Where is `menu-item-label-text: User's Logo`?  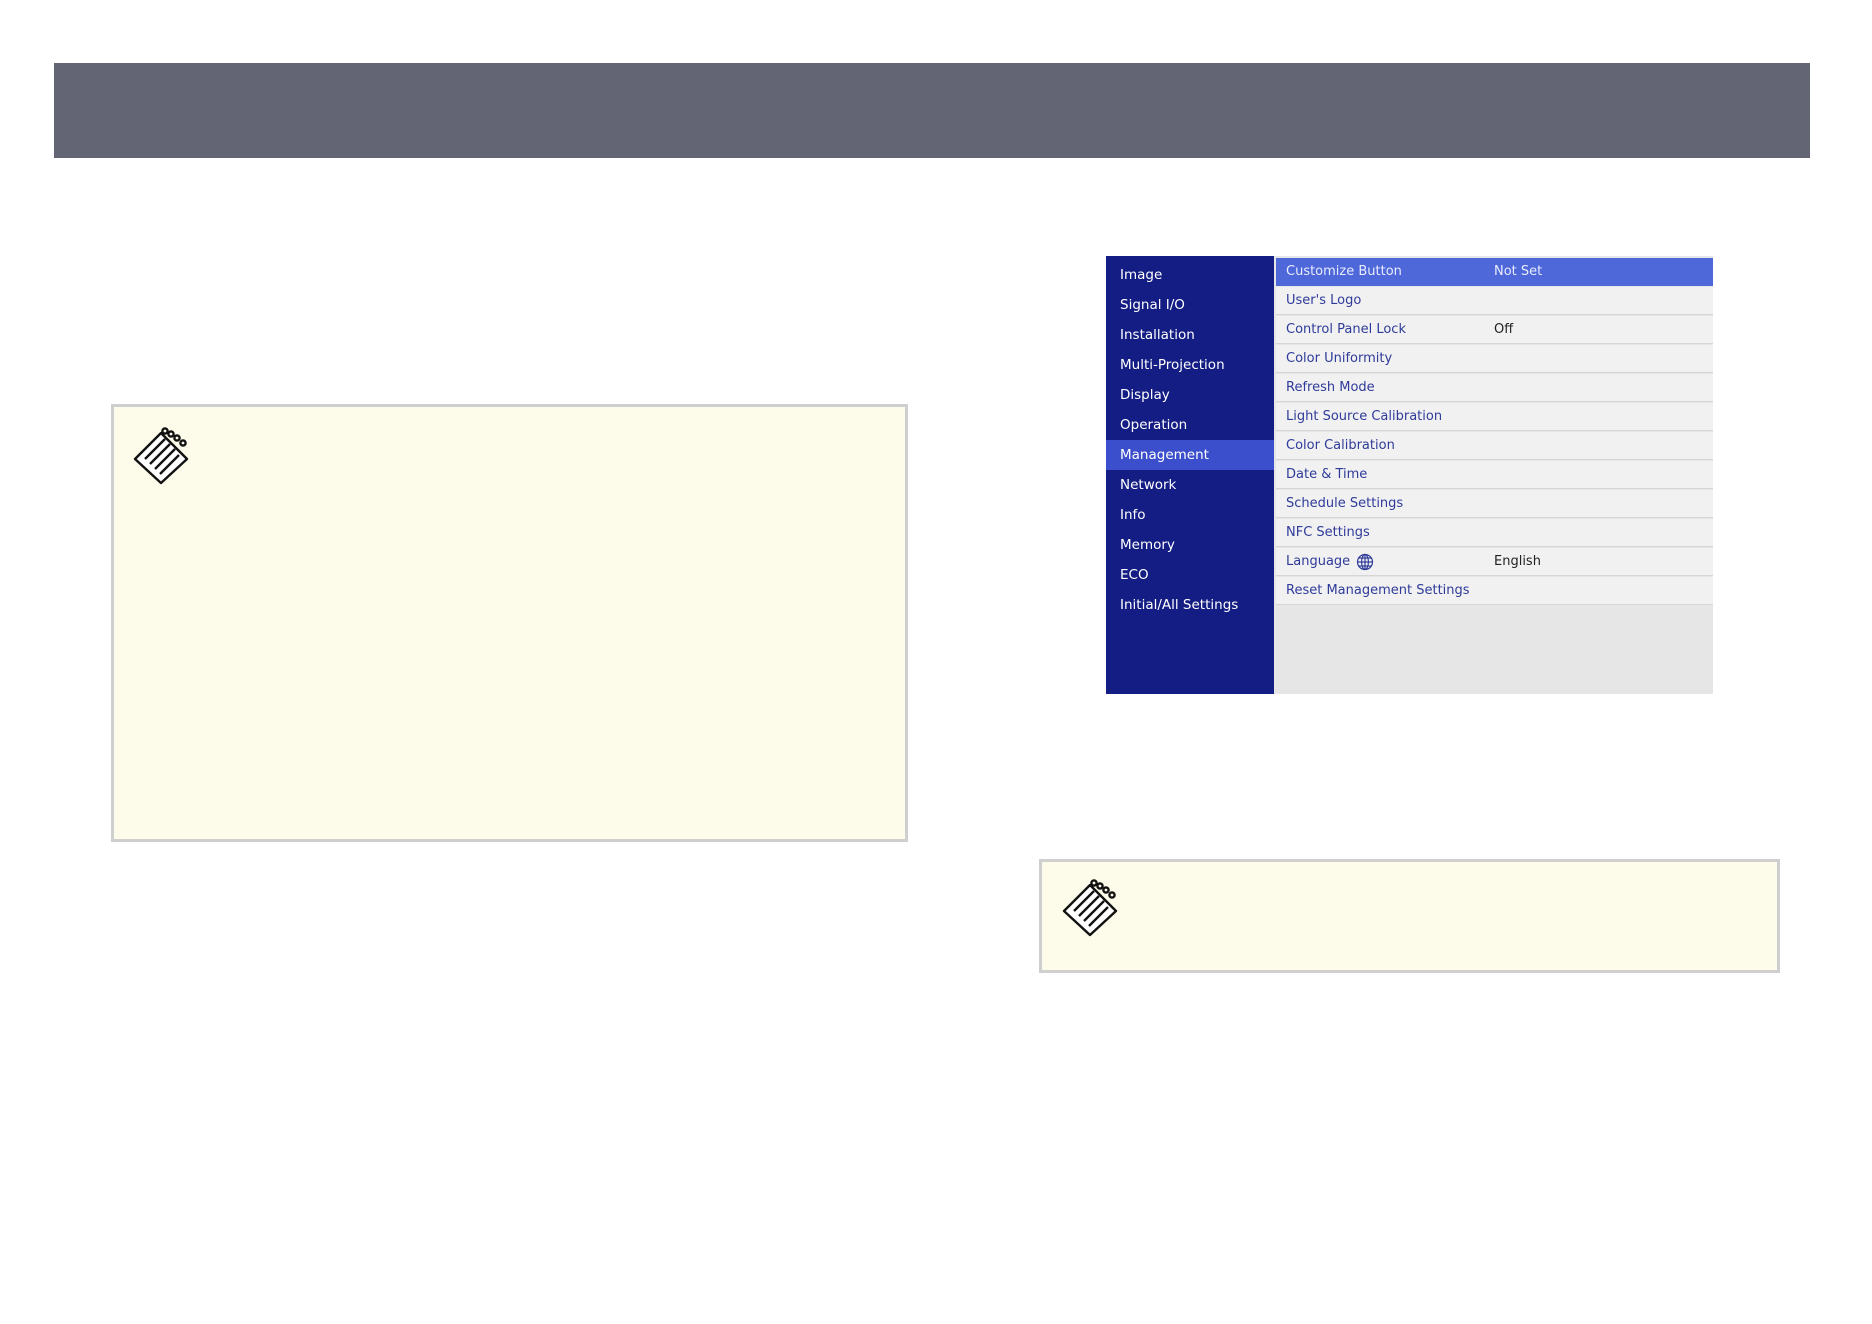 menu-item-label-text: User's Logo is located at coordinates (1324, 300).